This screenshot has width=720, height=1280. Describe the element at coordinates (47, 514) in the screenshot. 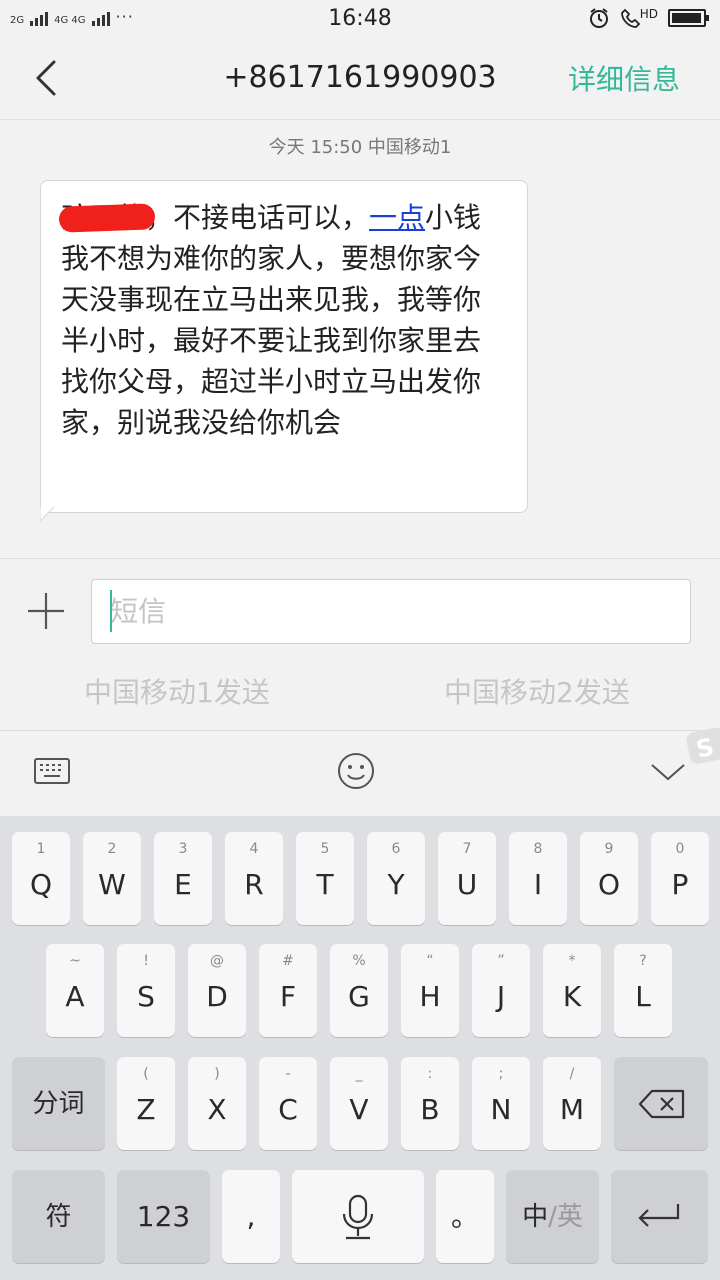

I see `bubble-tail` at that location.